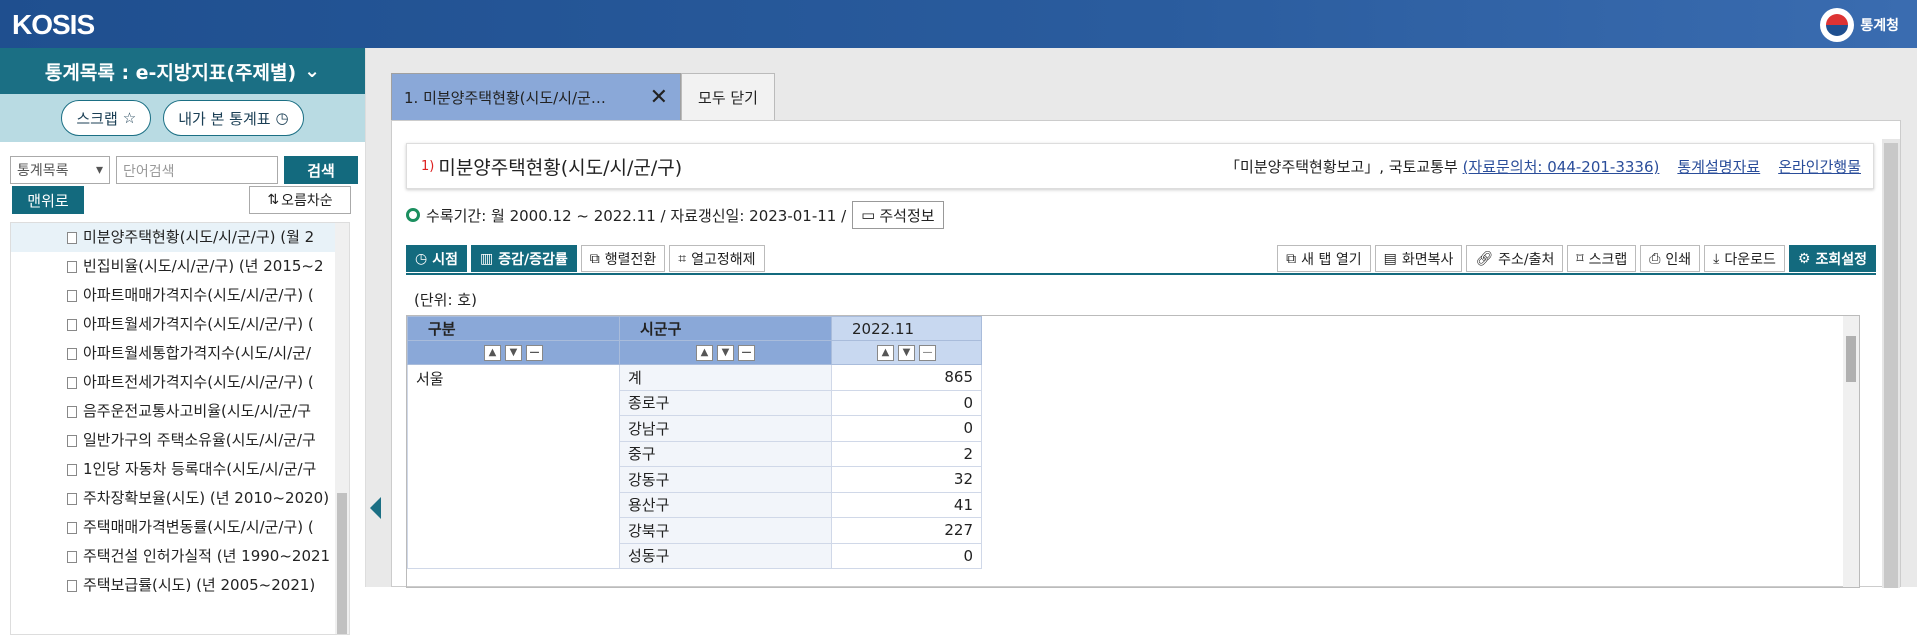 Image resolution: width=1917 pixels, height=635 pixels. I want to click on tree-item: 주택보급률(시도) (년 2005~2021), so click(173, 585).